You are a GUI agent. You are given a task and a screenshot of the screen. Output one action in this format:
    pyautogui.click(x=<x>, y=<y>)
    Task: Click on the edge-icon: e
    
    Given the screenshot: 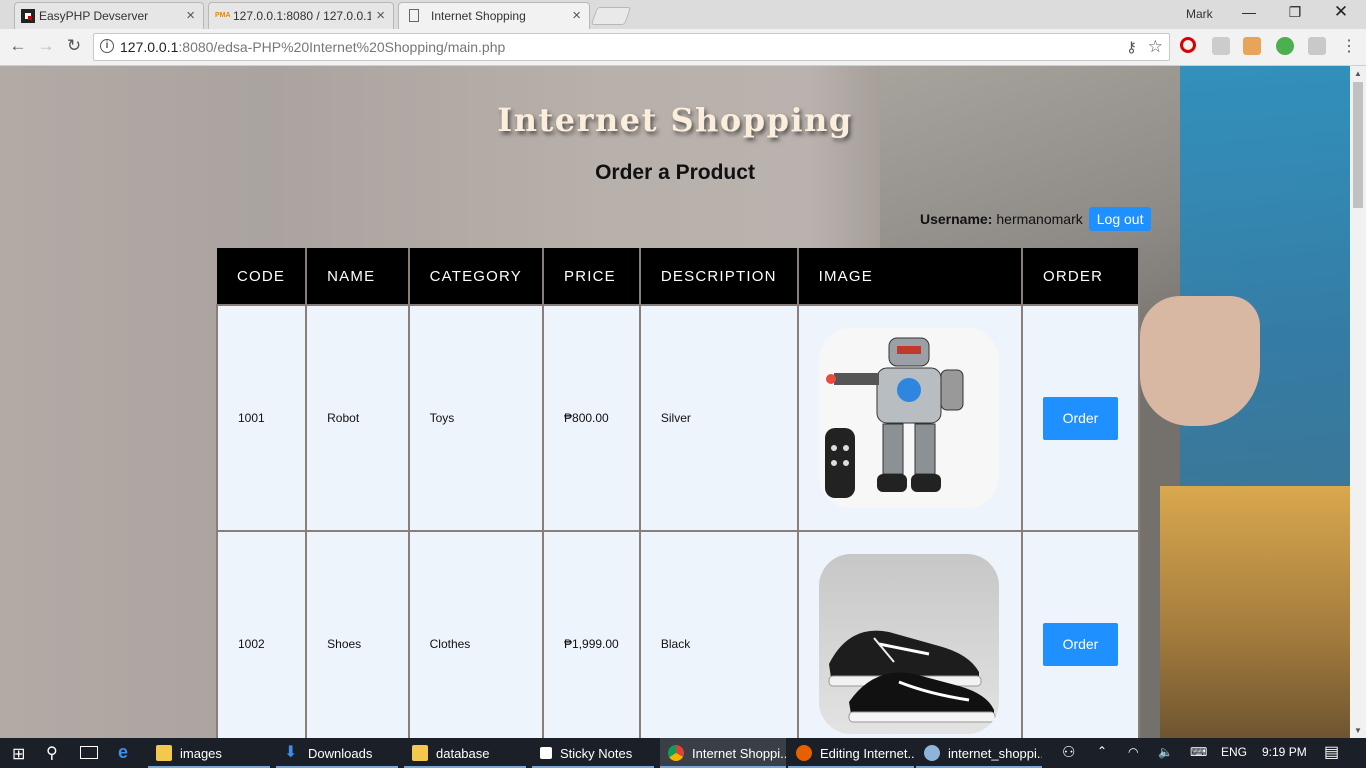 What is the action you would take?
    pyautogui.click(x=123, y=752)
    